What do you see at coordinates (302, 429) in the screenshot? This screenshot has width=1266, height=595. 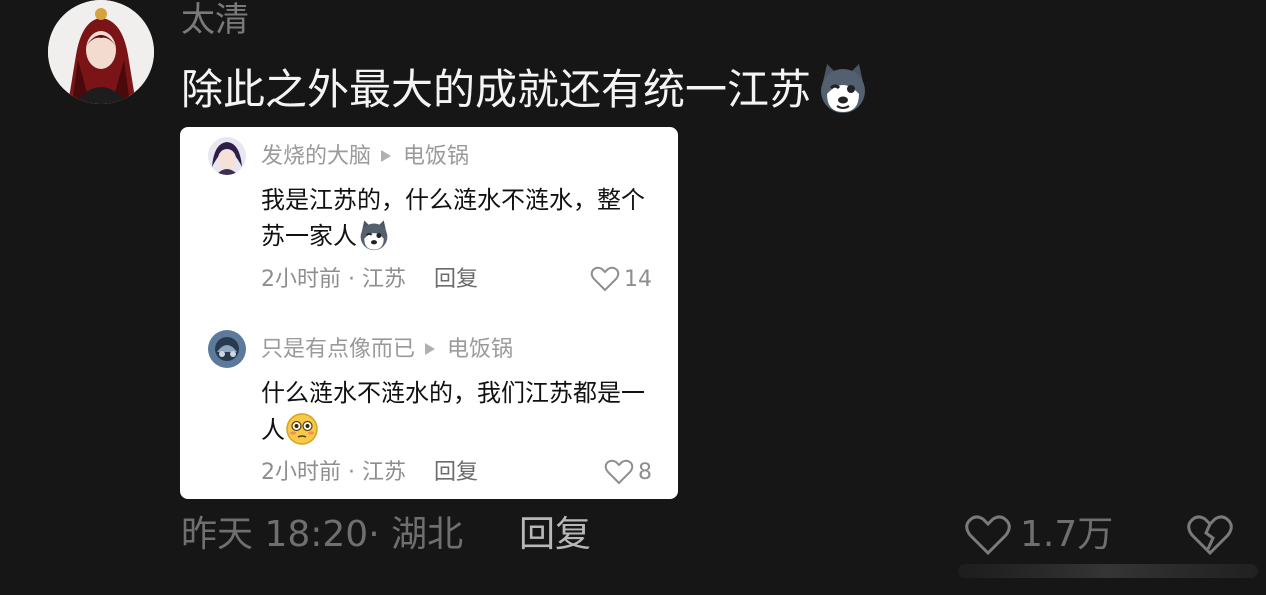 I see `flushed-emoji-icon` at bounding box center [302, 429].